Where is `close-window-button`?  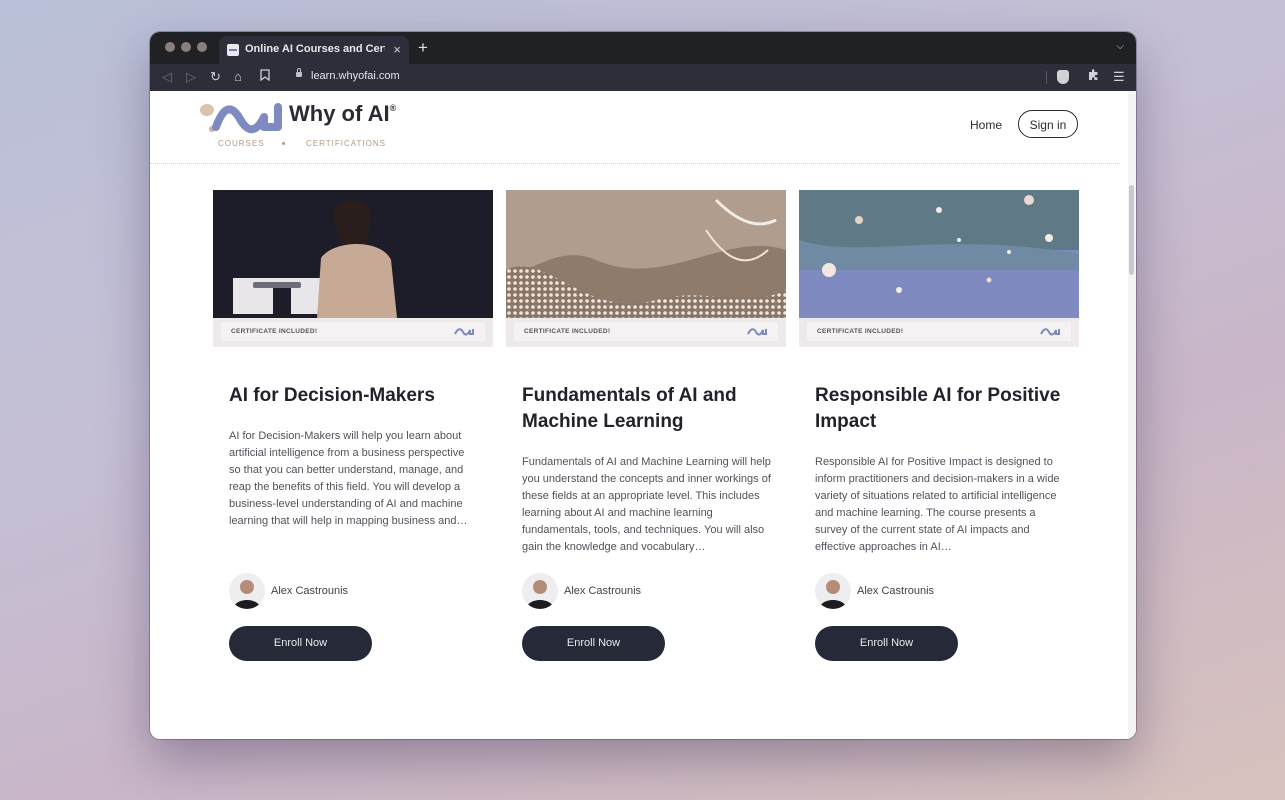 close-window-button is located at coordinates (170, 47).